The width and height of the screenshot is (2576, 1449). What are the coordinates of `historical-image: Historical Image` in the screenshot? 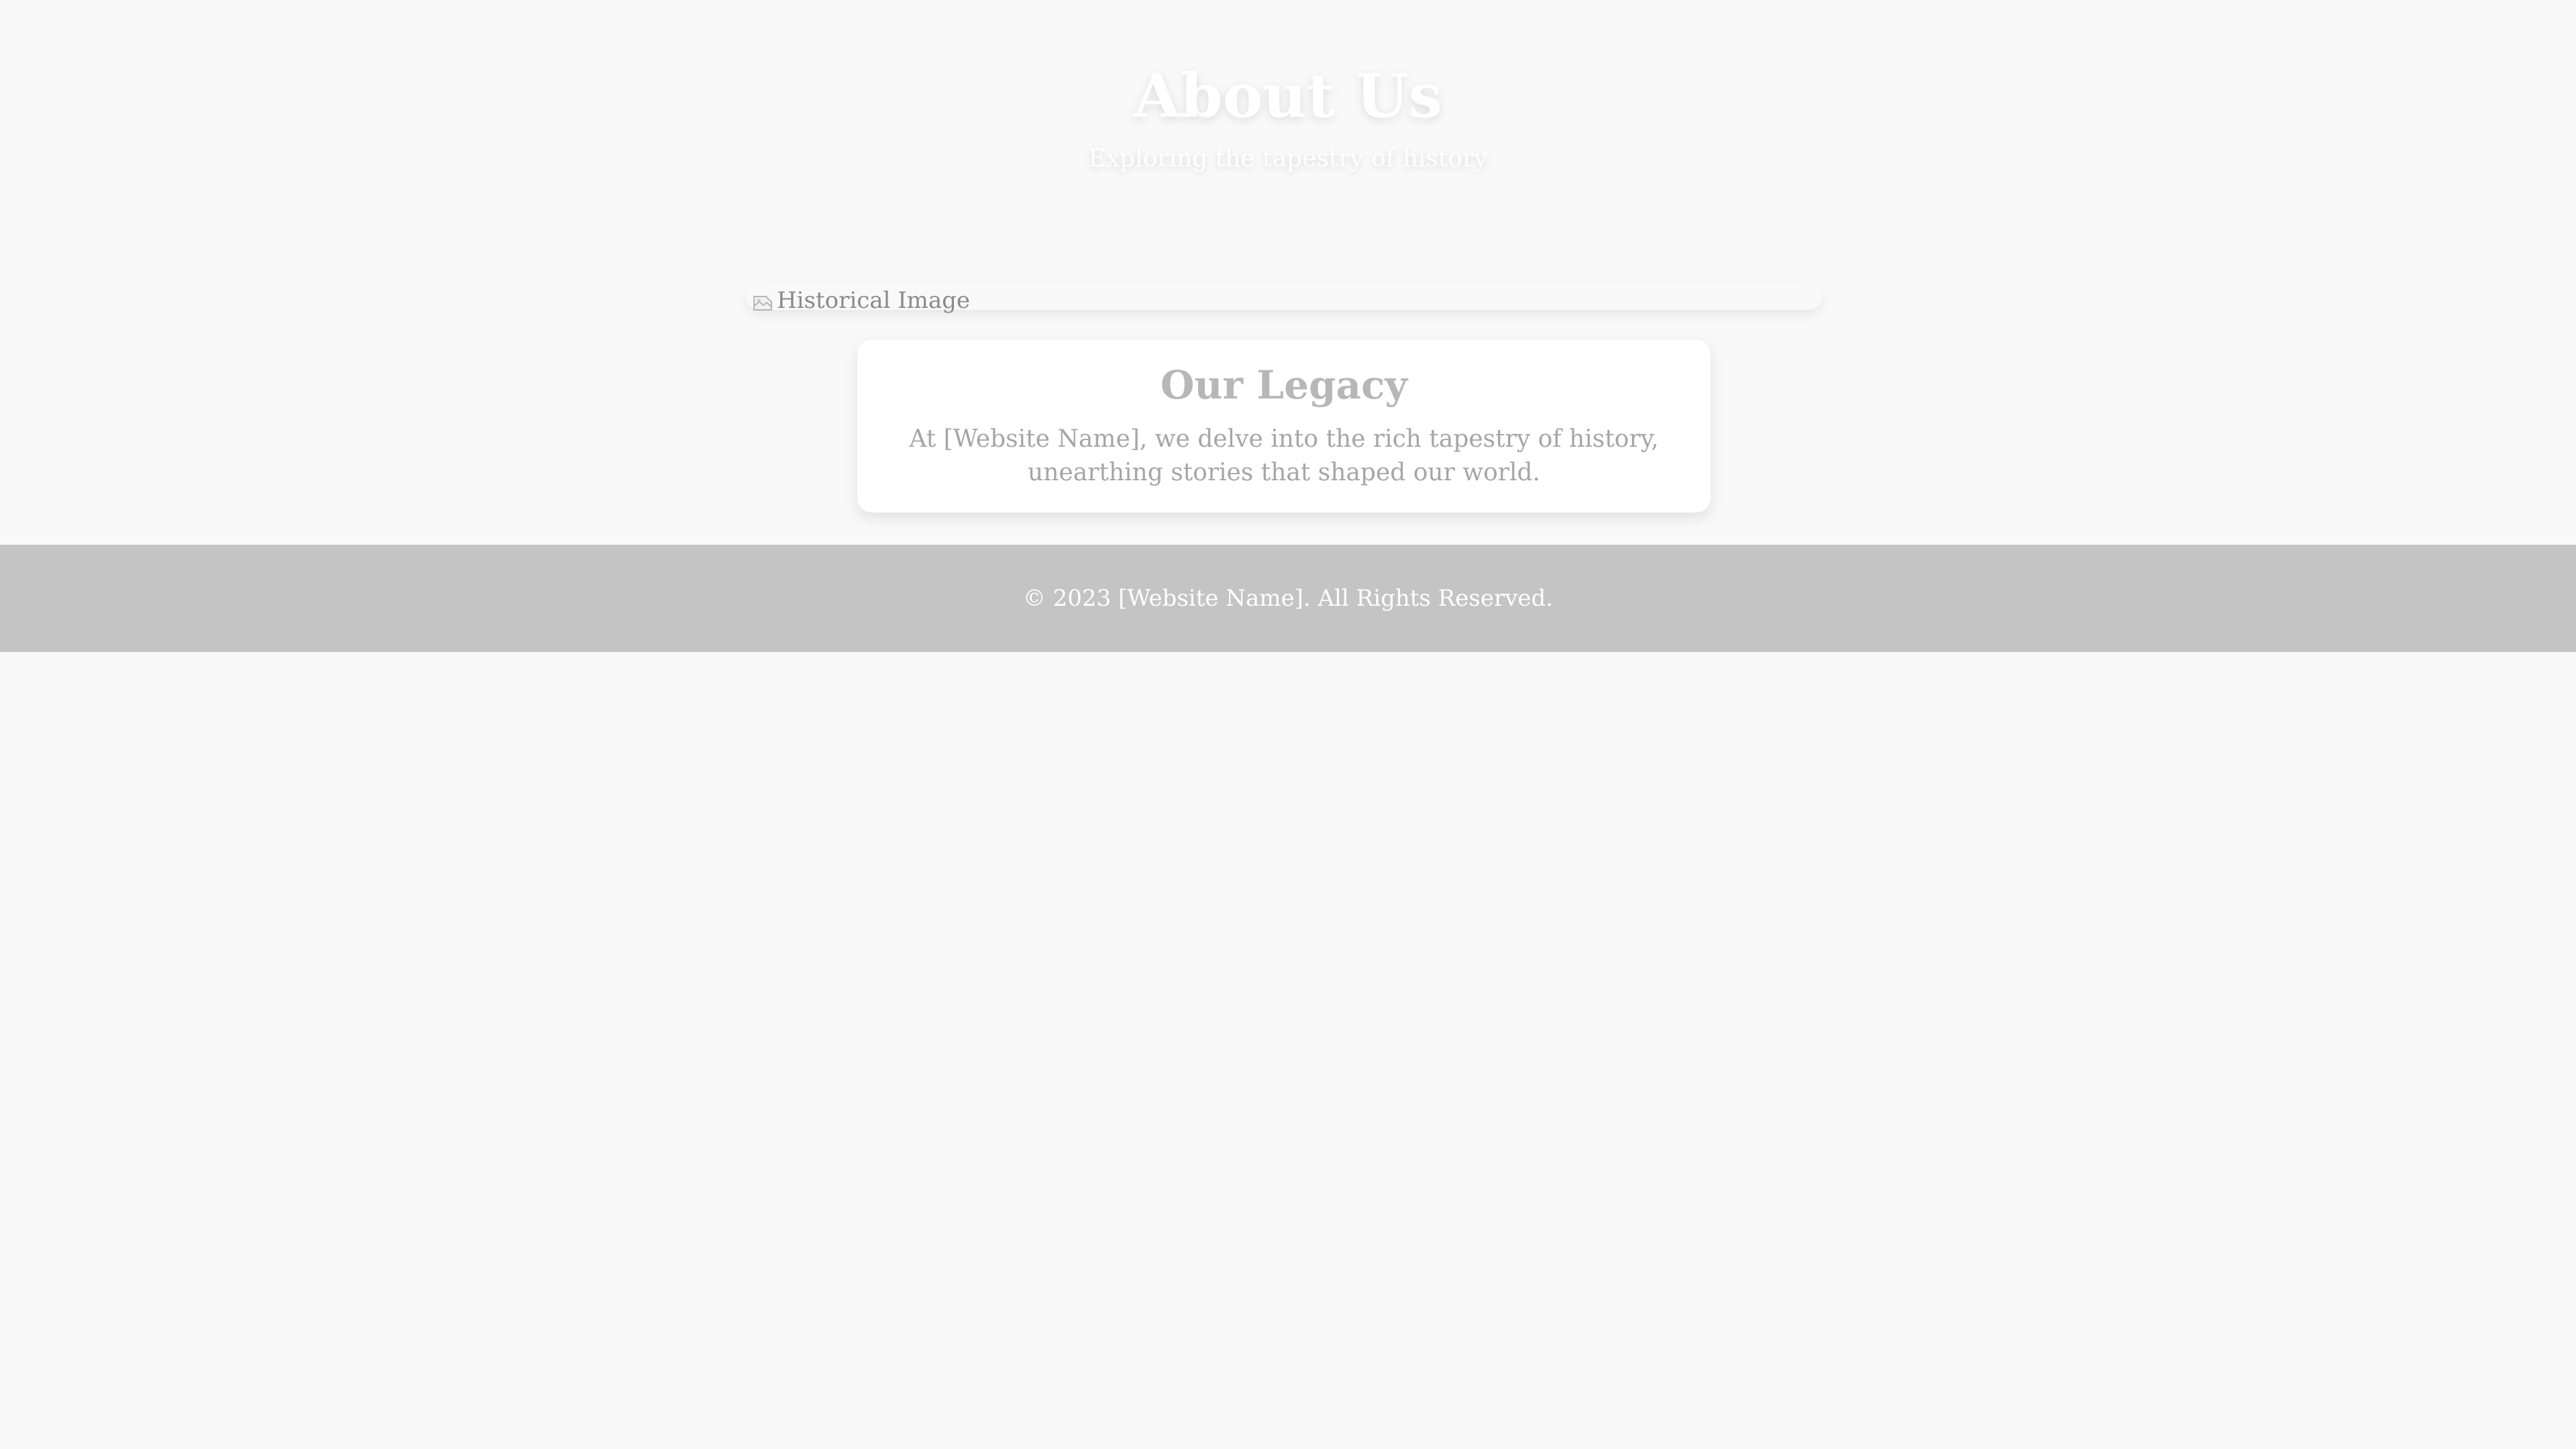 It's located at (860, 300).